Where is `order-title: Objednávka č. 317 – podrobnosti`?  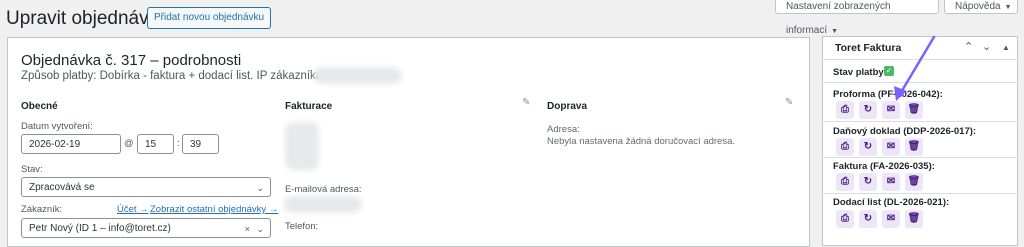
order-title: Objednávka č. 317 – podrobnosti is located at coordinates (131, 60).